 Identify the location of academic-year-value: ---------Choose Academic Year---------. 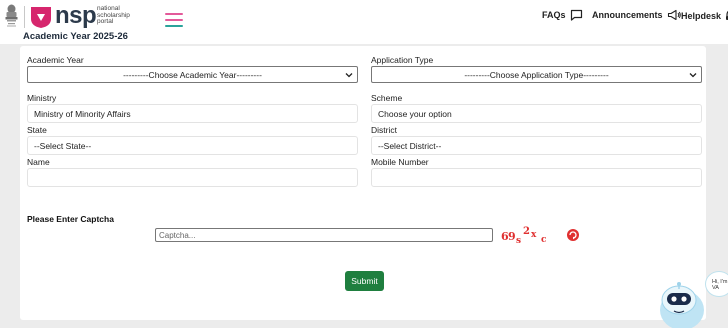
(192, 74).